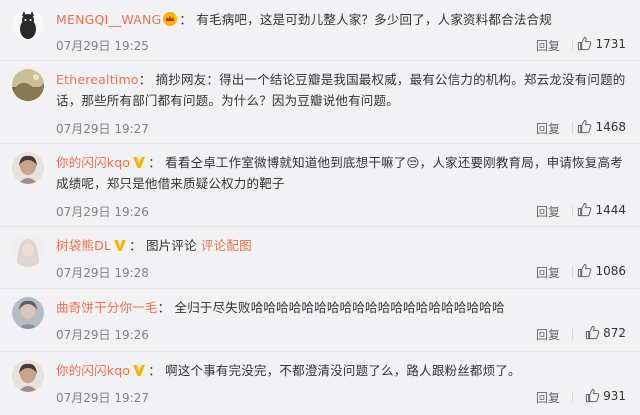 The width and height of the screenshot is (640, 415). I want to click on like-count: 931, so click(614, 395).